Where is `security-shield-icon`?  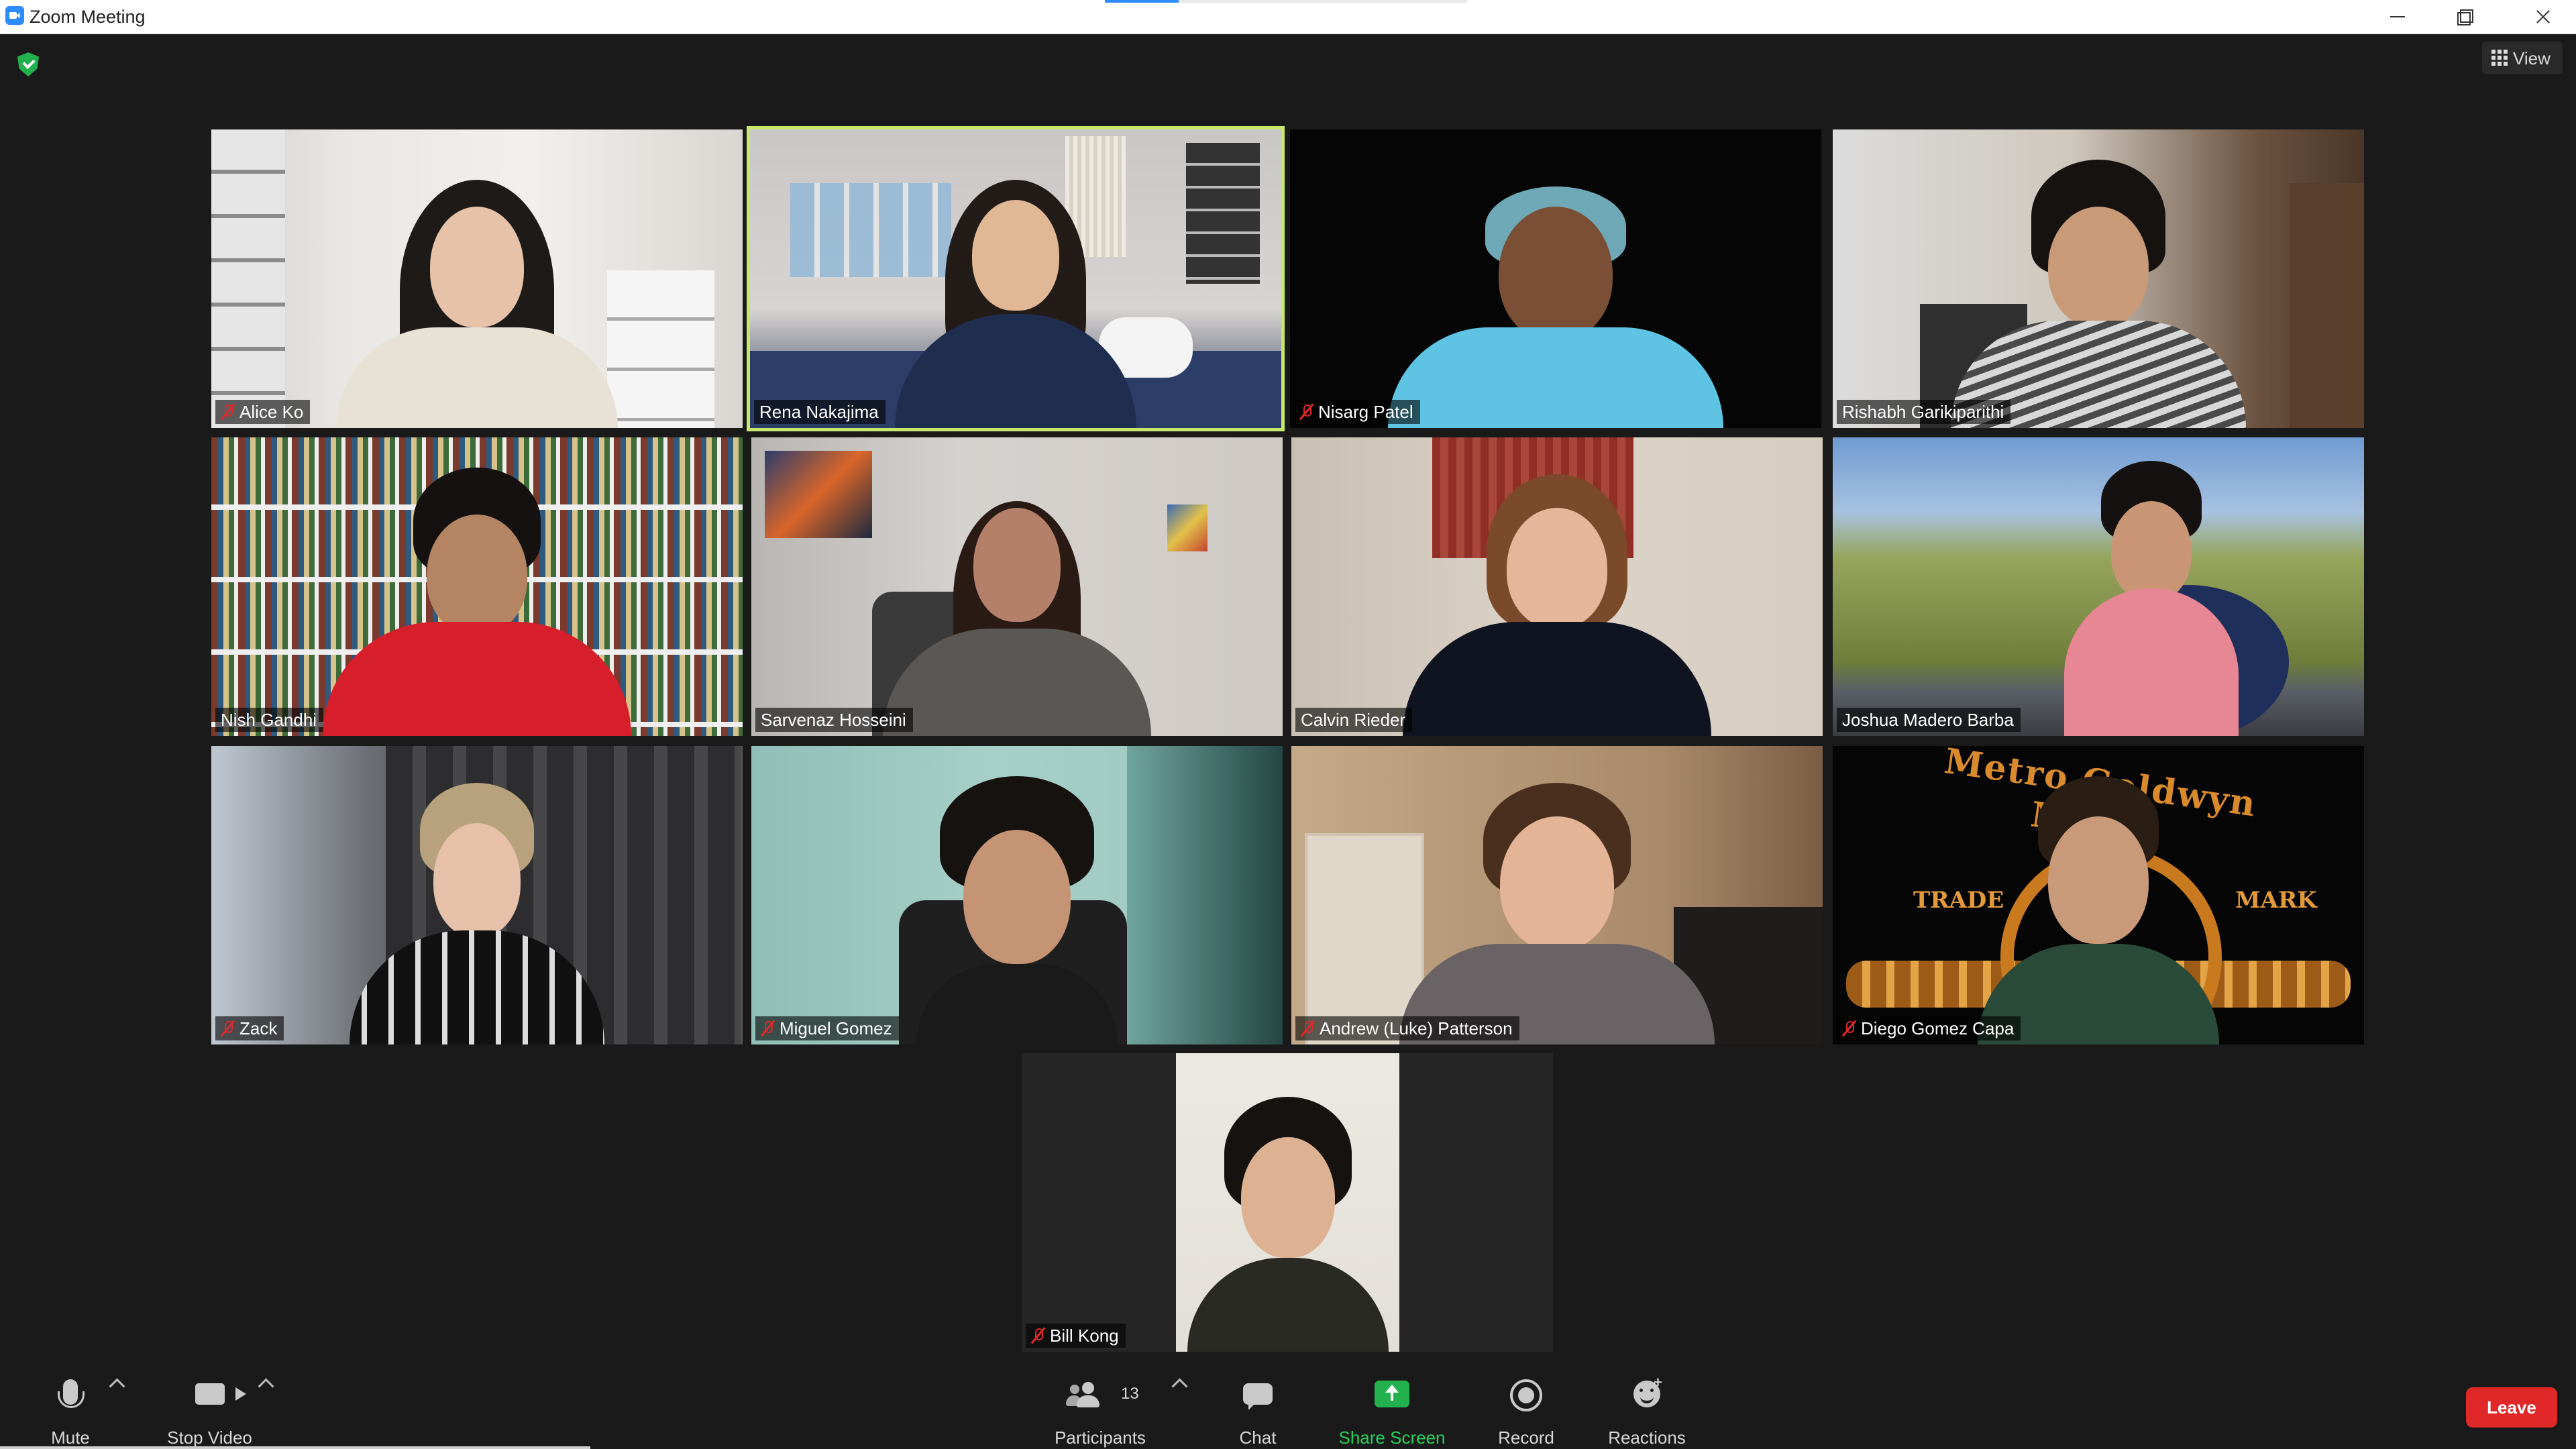 security-shield-icon is located at coordinates (28, 64).